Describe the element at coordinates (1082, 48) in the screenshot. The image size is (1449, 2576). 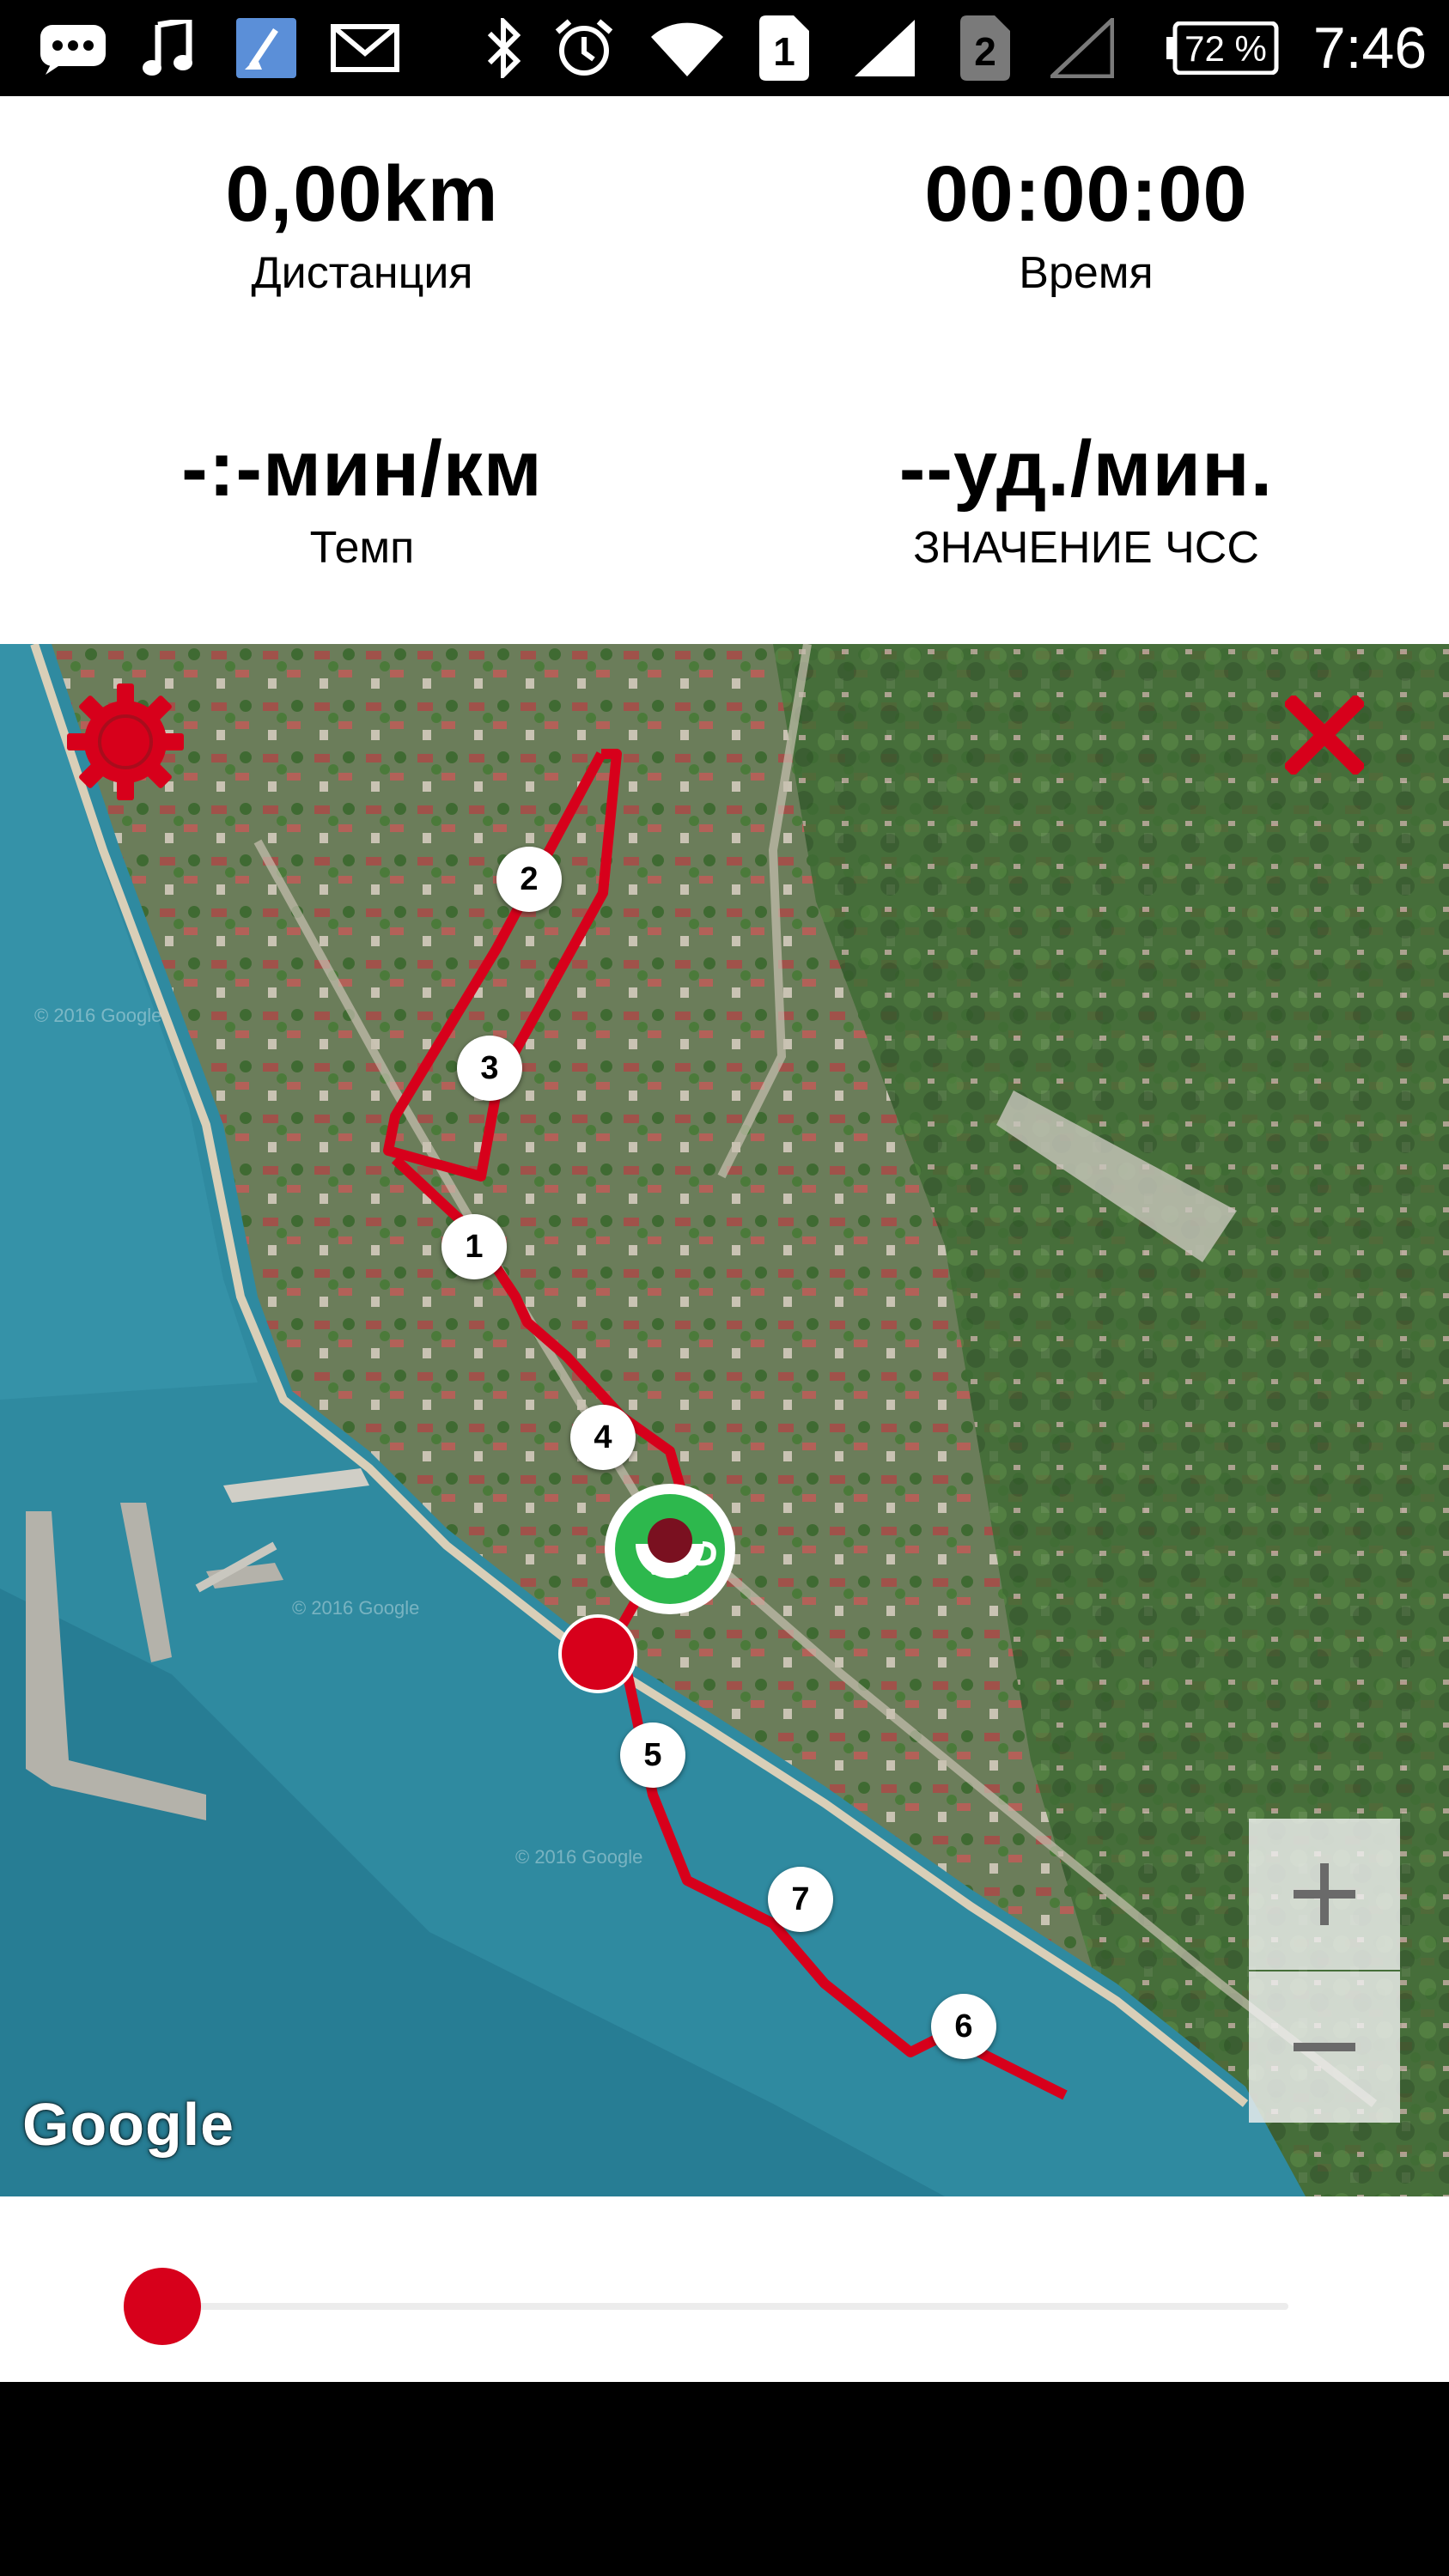
I see `no-signal-icon` at that location.